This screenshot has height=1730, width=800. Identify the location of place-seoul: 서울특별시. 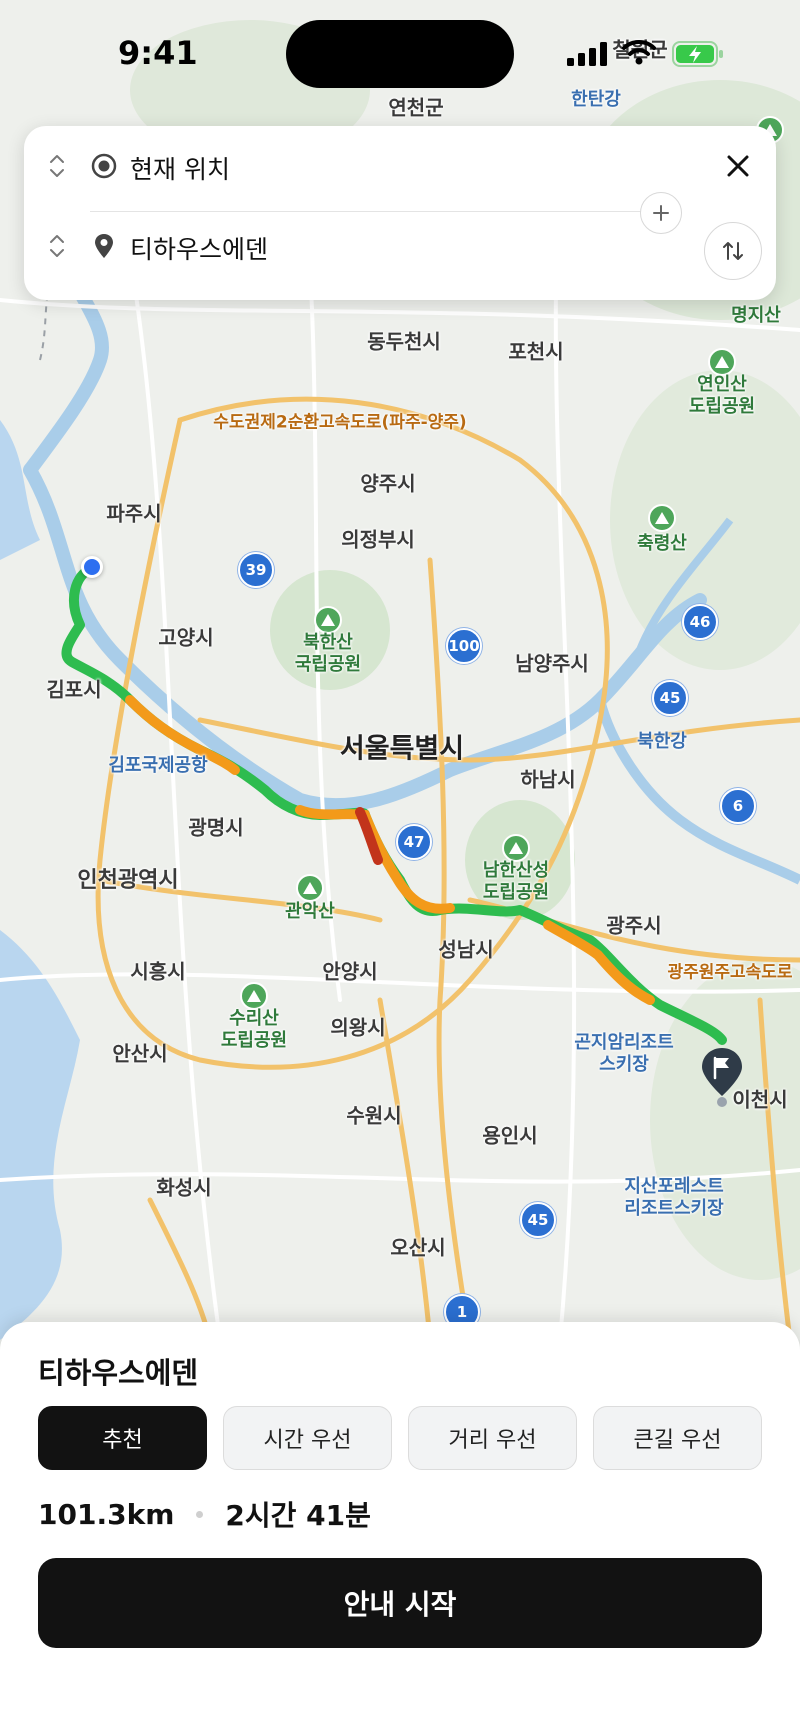
(402, 746).